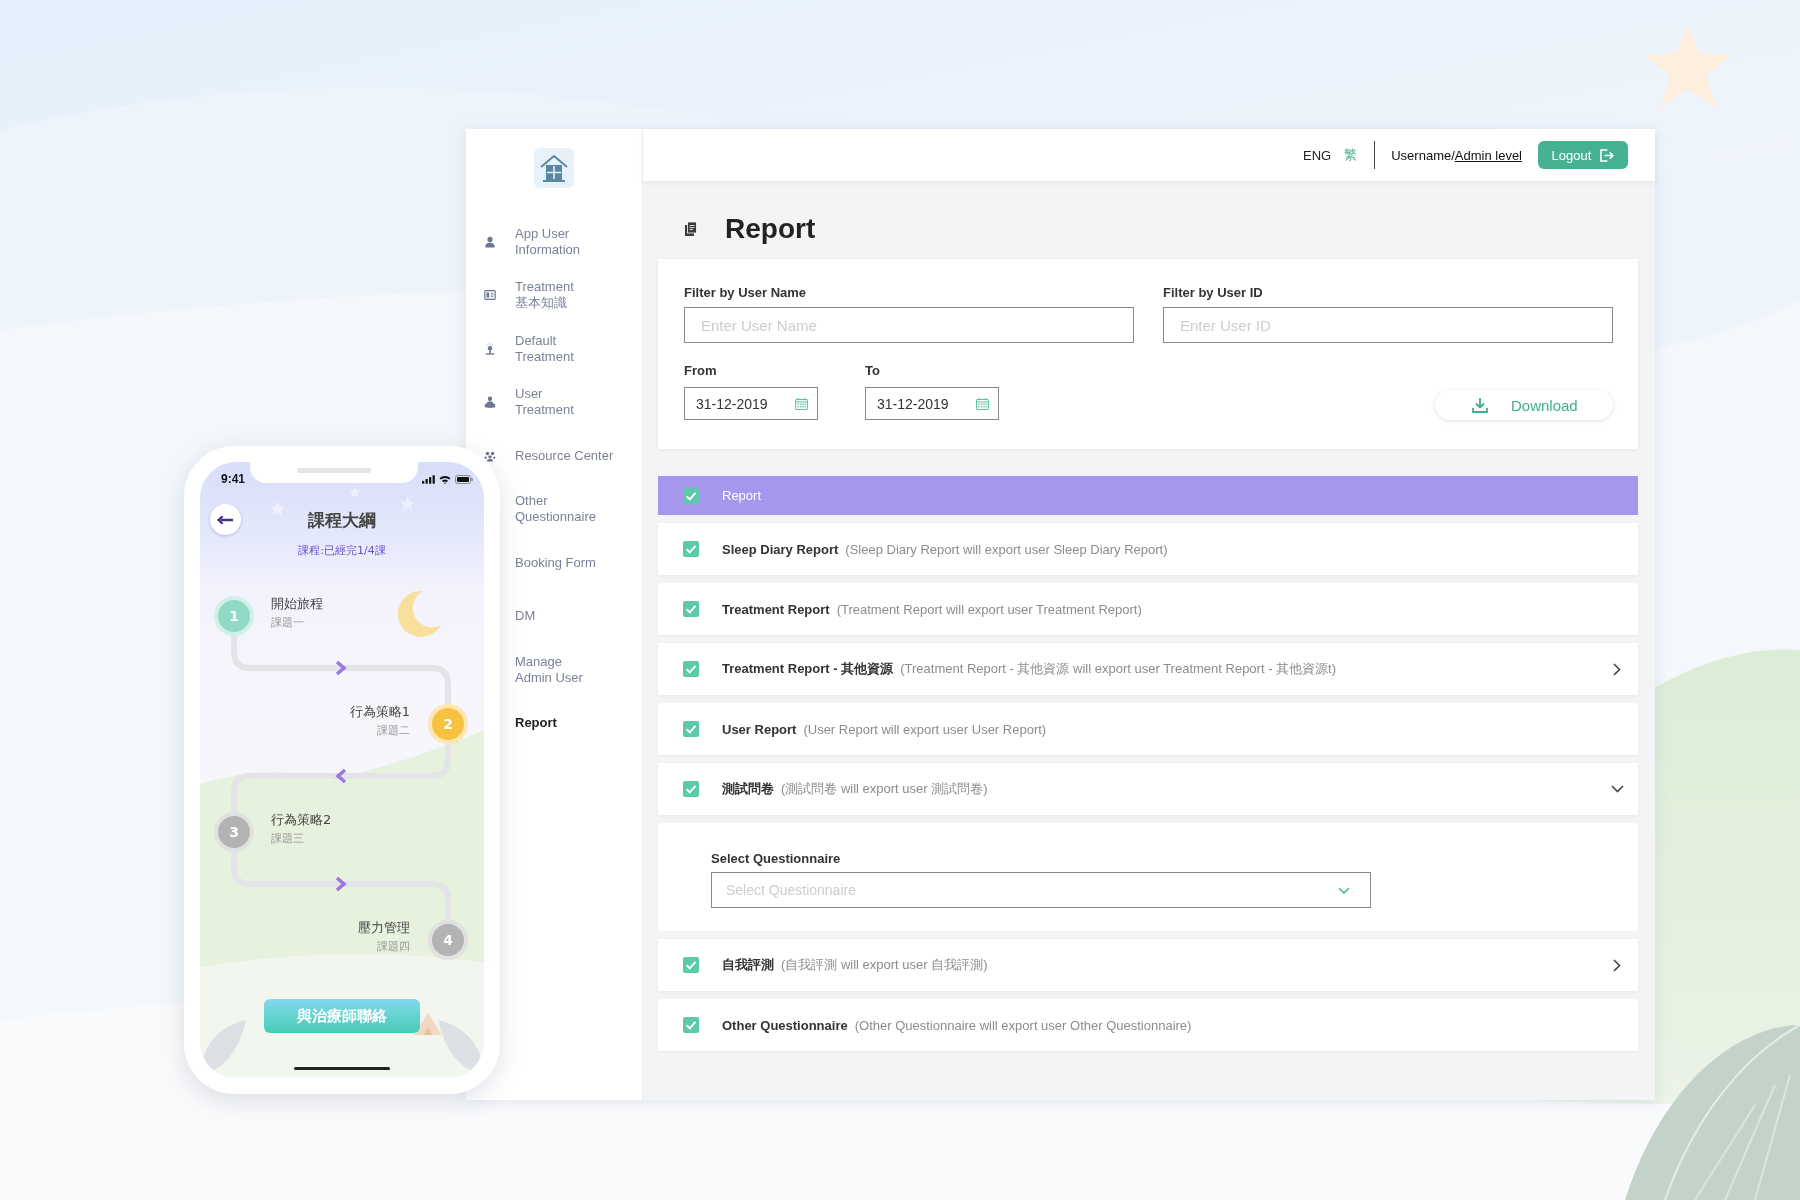 The width and height of the screenshot is (1800, 1200). I want to click on report-title: Sleep Diary Report, so click(780, 549).